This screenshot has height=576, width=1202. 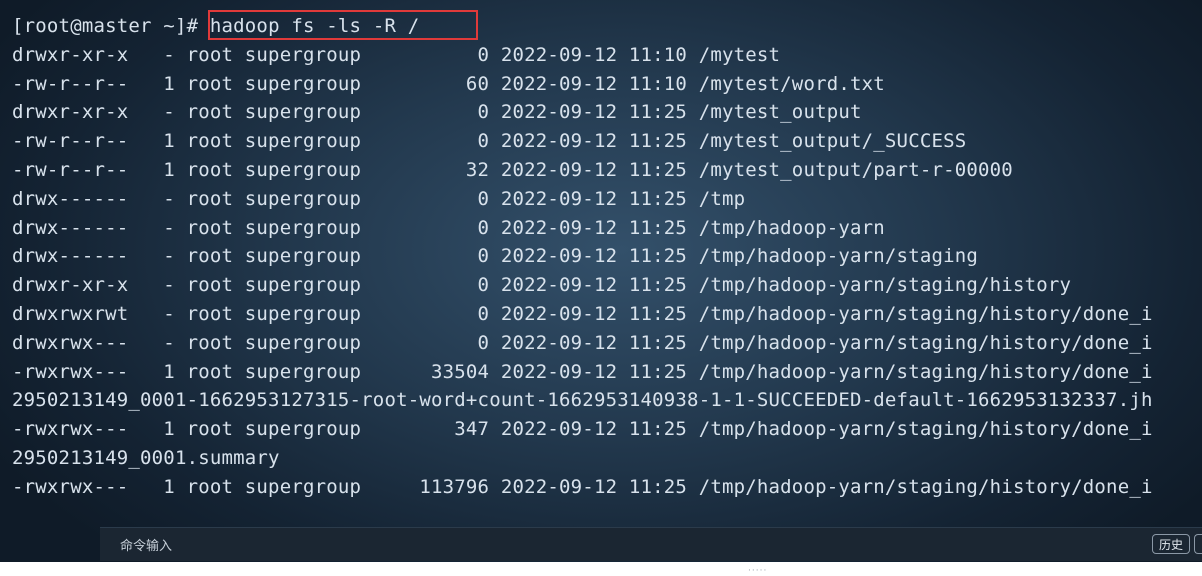 I want to click on history-button: 历史, so click(x=1170, y=544).